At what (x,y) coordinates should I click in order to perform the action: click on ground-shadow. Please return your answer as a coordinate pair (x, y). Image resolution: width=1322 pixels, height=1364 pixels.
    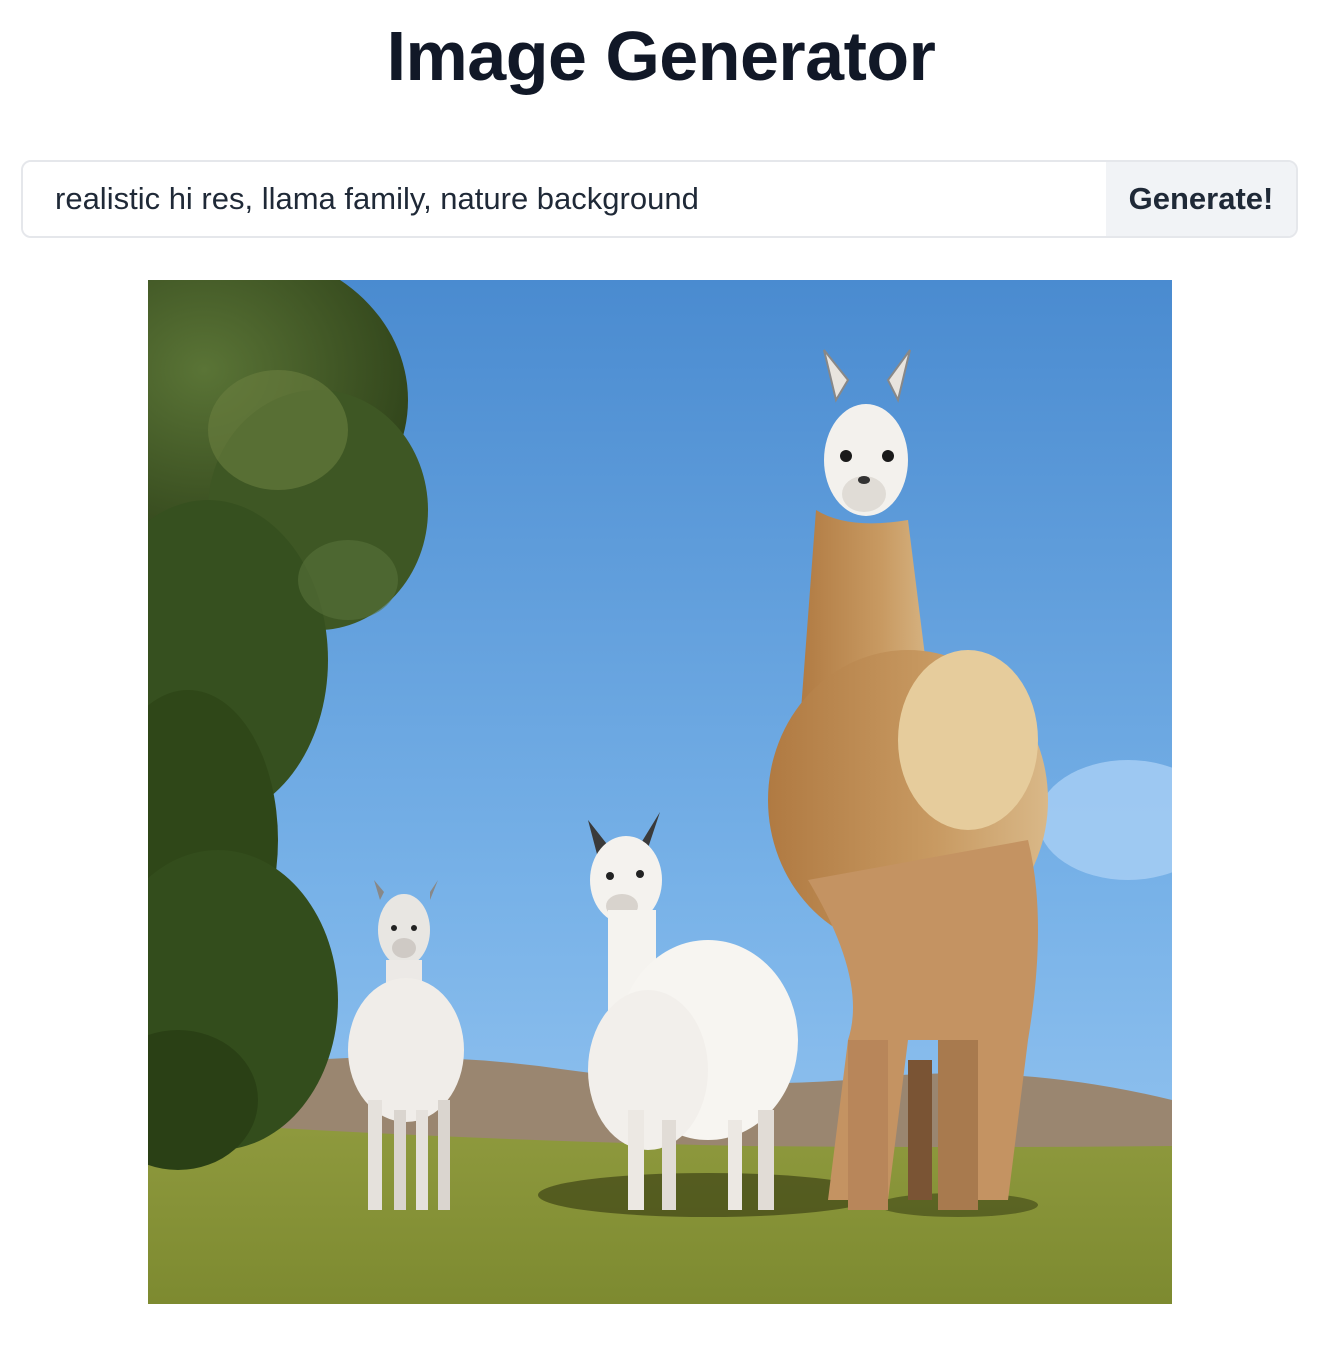
    Looking at the image, I should click on (708, 1195).